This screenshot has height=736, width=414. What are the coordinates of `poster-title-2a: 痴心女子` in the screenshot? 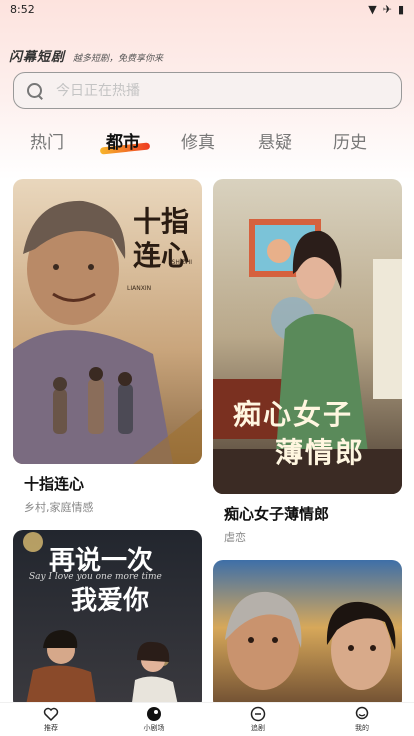 It's located at (293, 414).